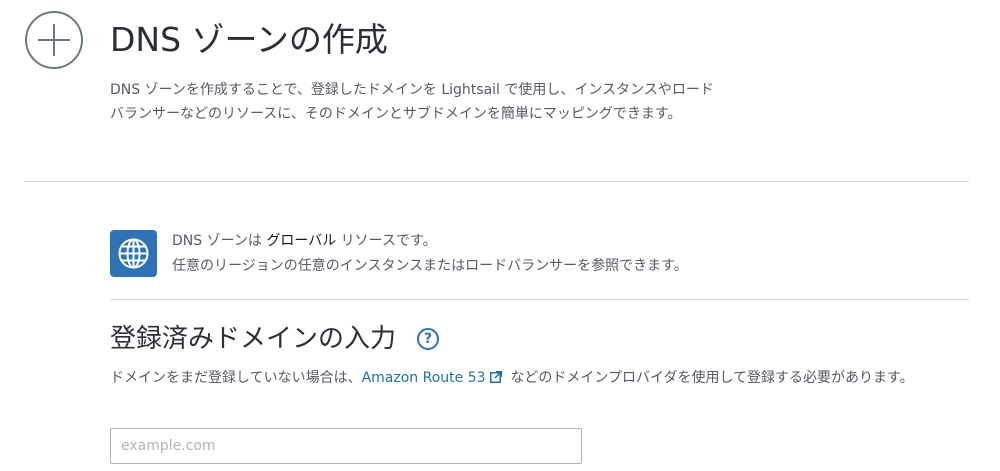 The width and height of the screenshot is (1000, 471). Describe the element at coordinates (495, 377) in the screenshot. I see `external-link-icon` at that location.